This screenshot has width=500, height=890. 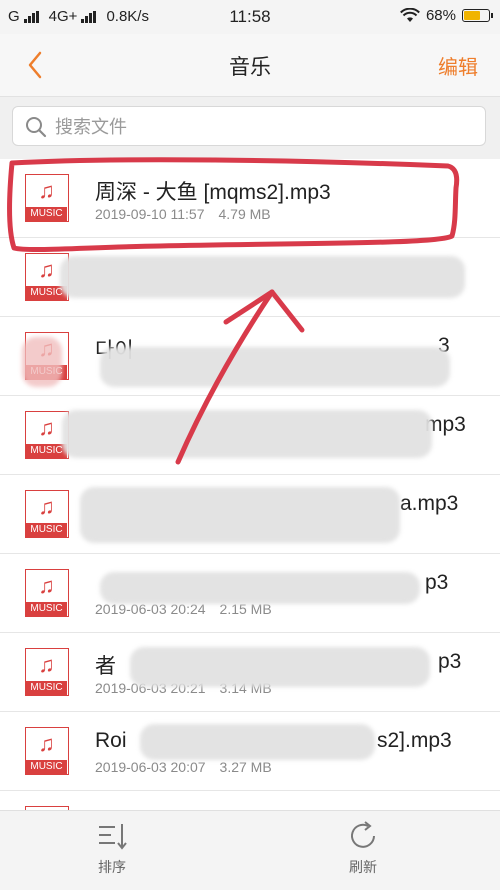 What do you see at coordinates (363, 834) in the screenshot?
I see `refresh-icon` at bounding box center [363, 834].